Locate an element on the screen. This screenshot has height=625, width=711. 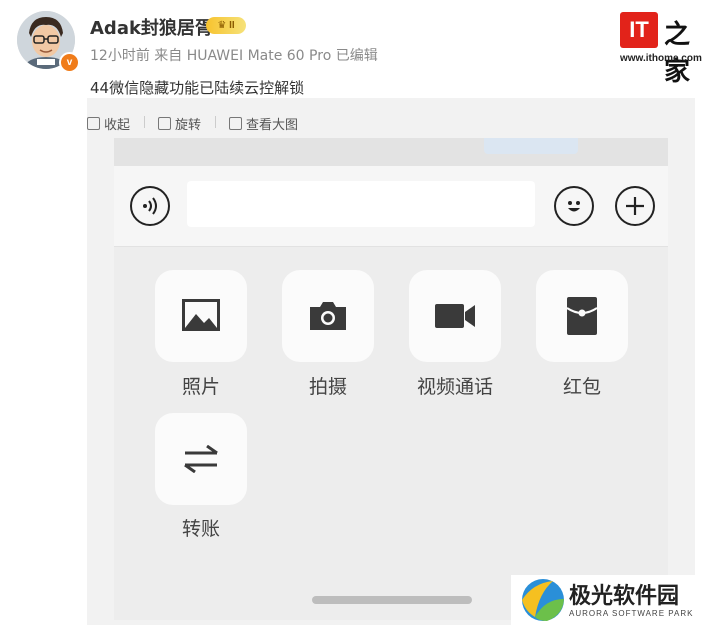
photo-tile is located at coordinates (201, 316).